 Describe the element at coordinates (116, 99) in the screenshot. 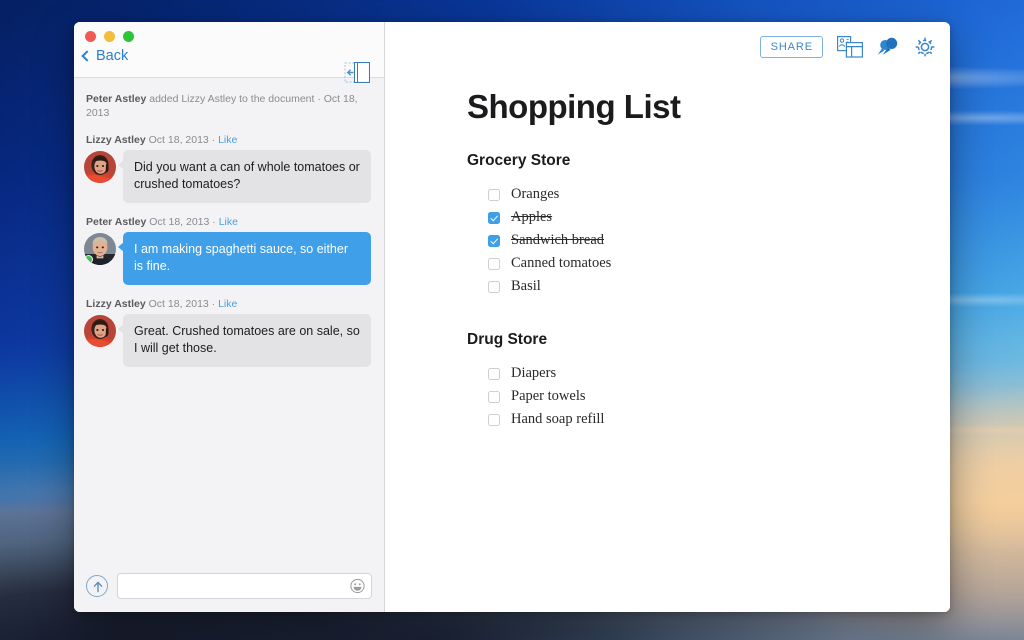

I see `system-event-actor: Peter Astley` at that location.